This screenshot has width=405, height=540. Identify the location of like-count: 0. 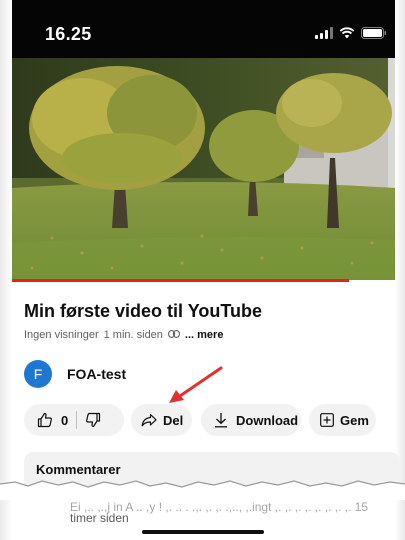
(65, 420).